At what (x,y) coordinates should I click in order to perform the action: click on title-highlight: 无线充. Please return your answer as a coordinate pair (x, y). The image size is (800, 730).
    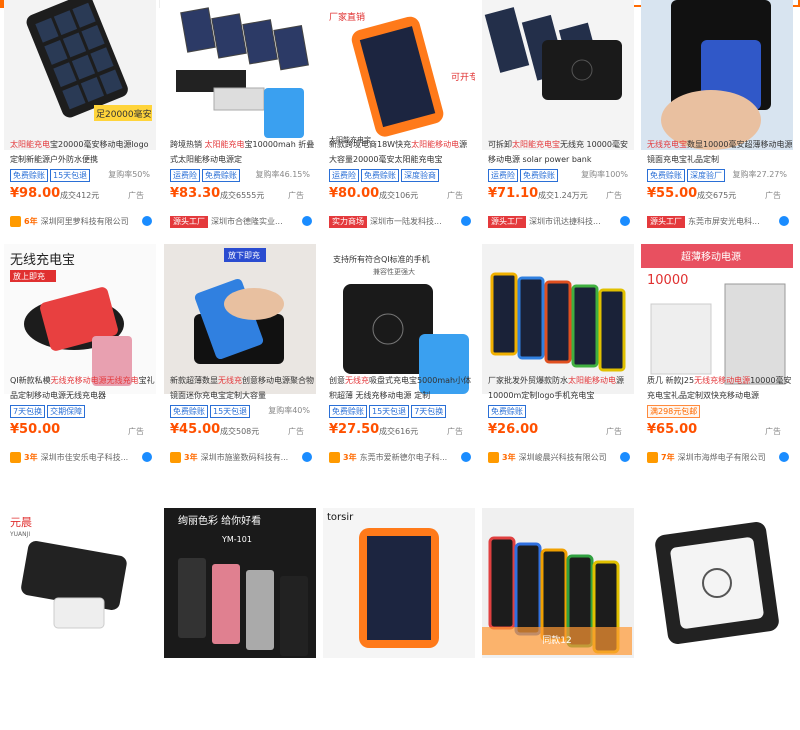
    Looking at the image, I should click on (230, 380).